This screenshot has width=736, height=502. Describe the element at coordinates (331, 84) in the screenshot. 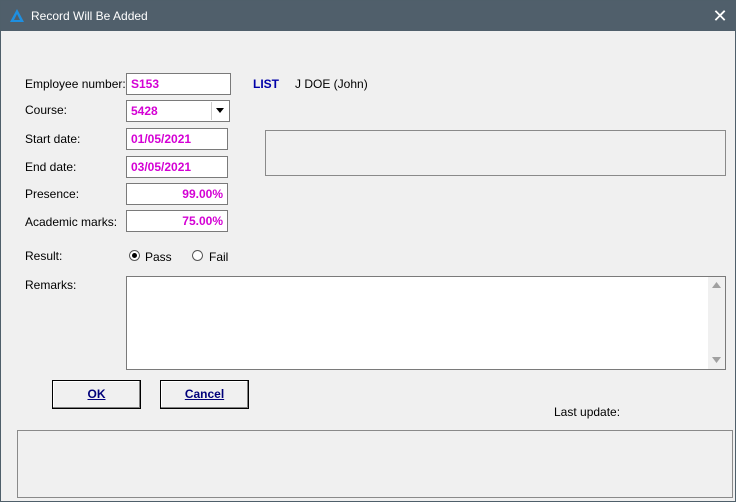

I see `employee-name: J DOE (John)` at that location.